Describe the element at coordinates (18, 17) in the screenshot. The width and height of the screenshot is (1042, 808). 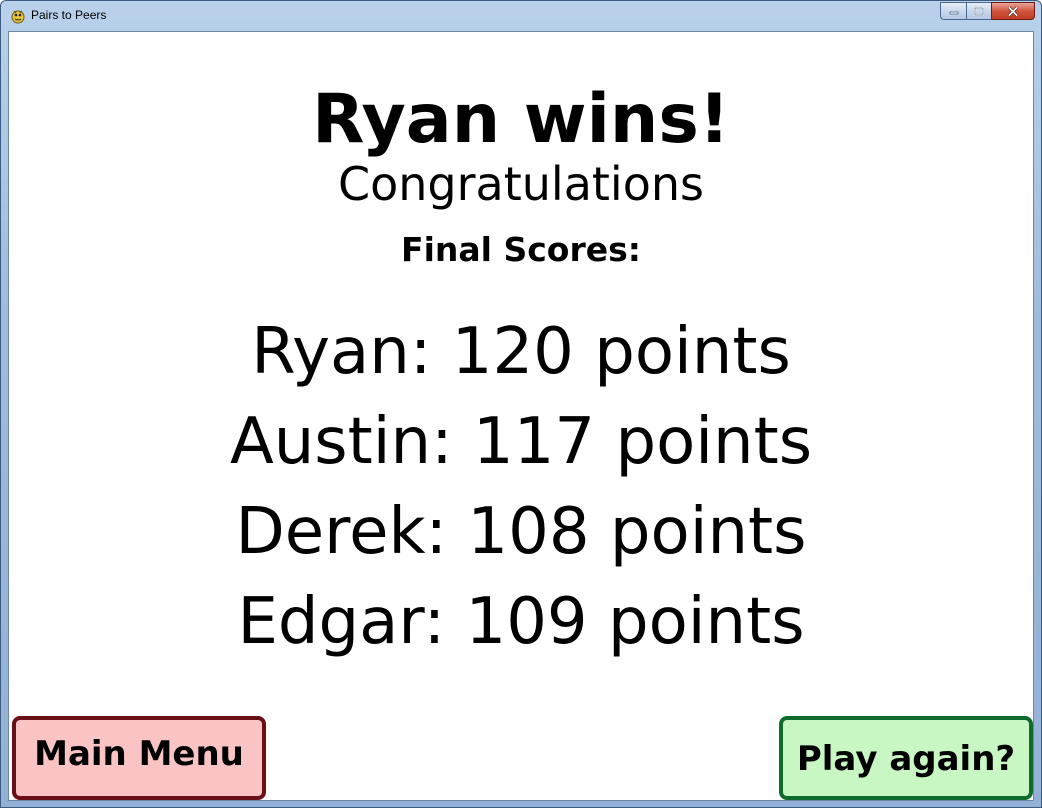
I see `pygame-snake-icon` at that location.